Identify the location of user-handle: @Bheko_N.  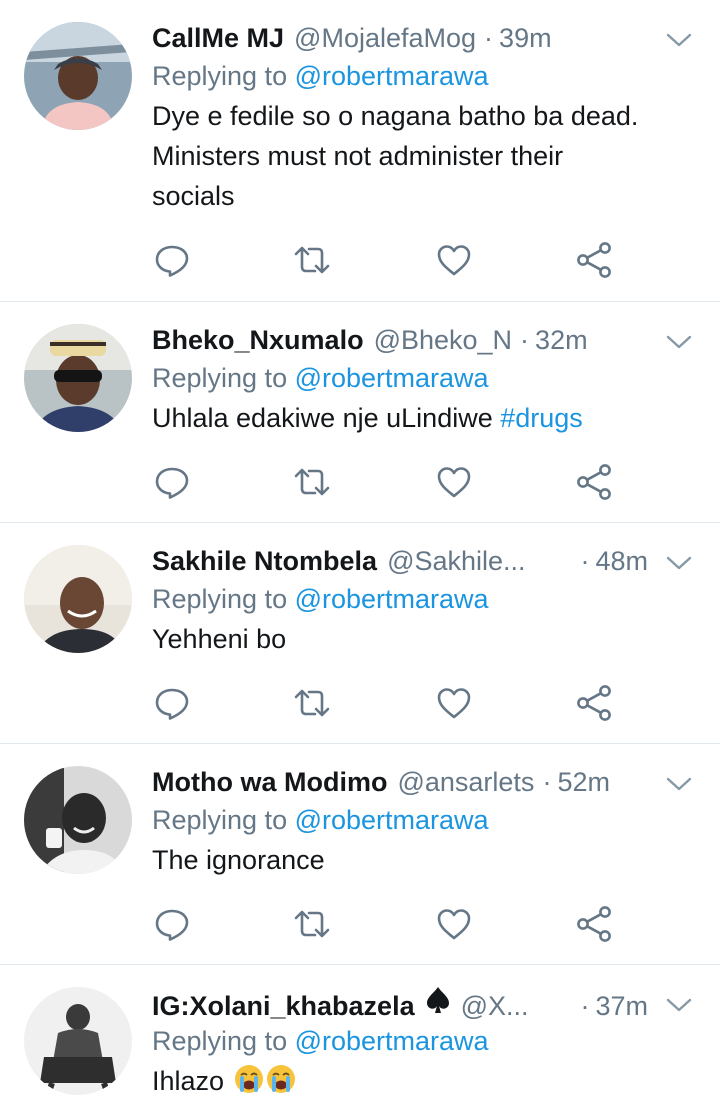
(443, 340).